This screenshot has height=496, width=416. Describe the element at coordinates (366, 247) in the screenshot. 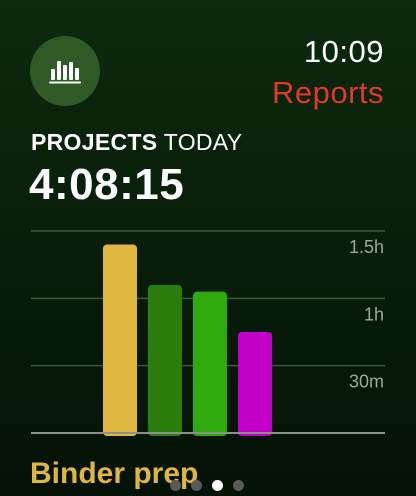

I see `y-tick-label: 1.5h` at that location.